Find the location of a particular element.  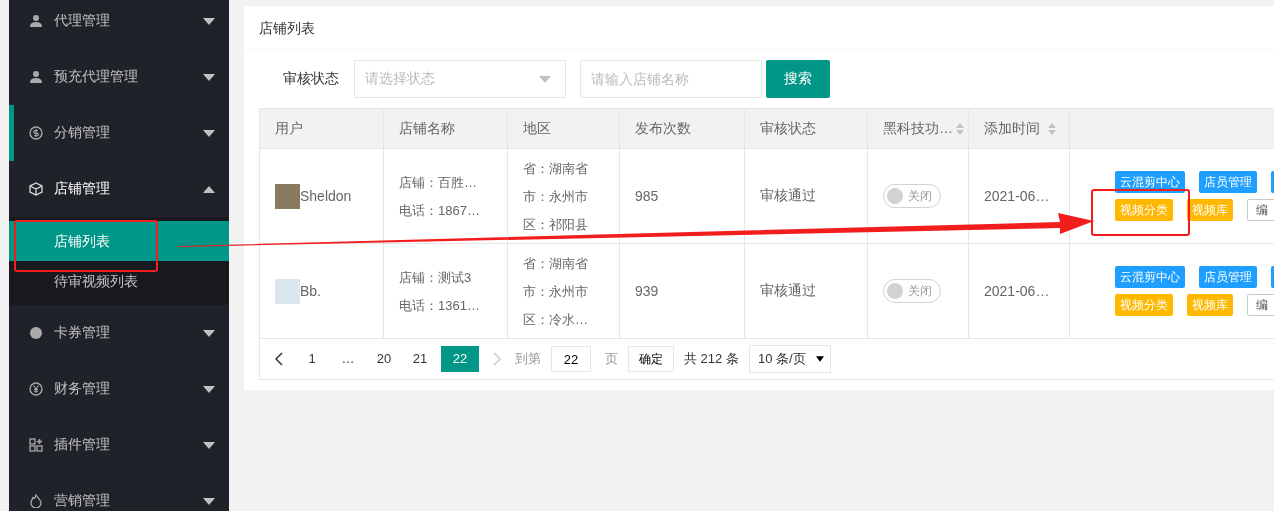

column-header: 审核状态 is located at coordinates (806, 128).